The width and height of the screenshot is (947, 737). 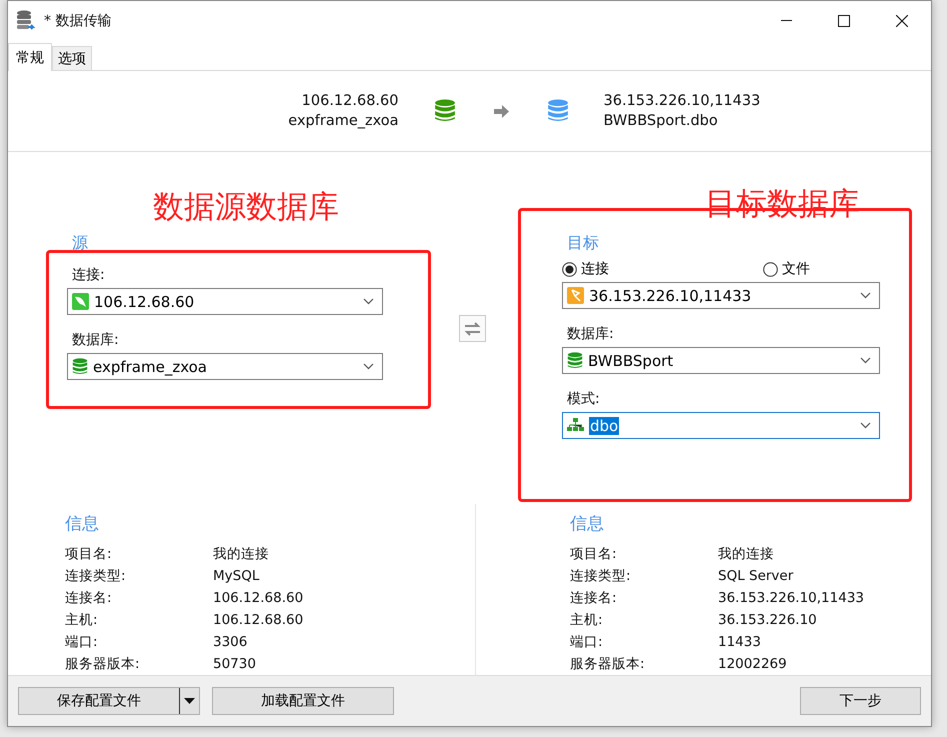 What do you see at coordinates (682, 101) in the screenshot?
I see `target-host: 36.153.226.10,11433` at bounding box center [682, 101].